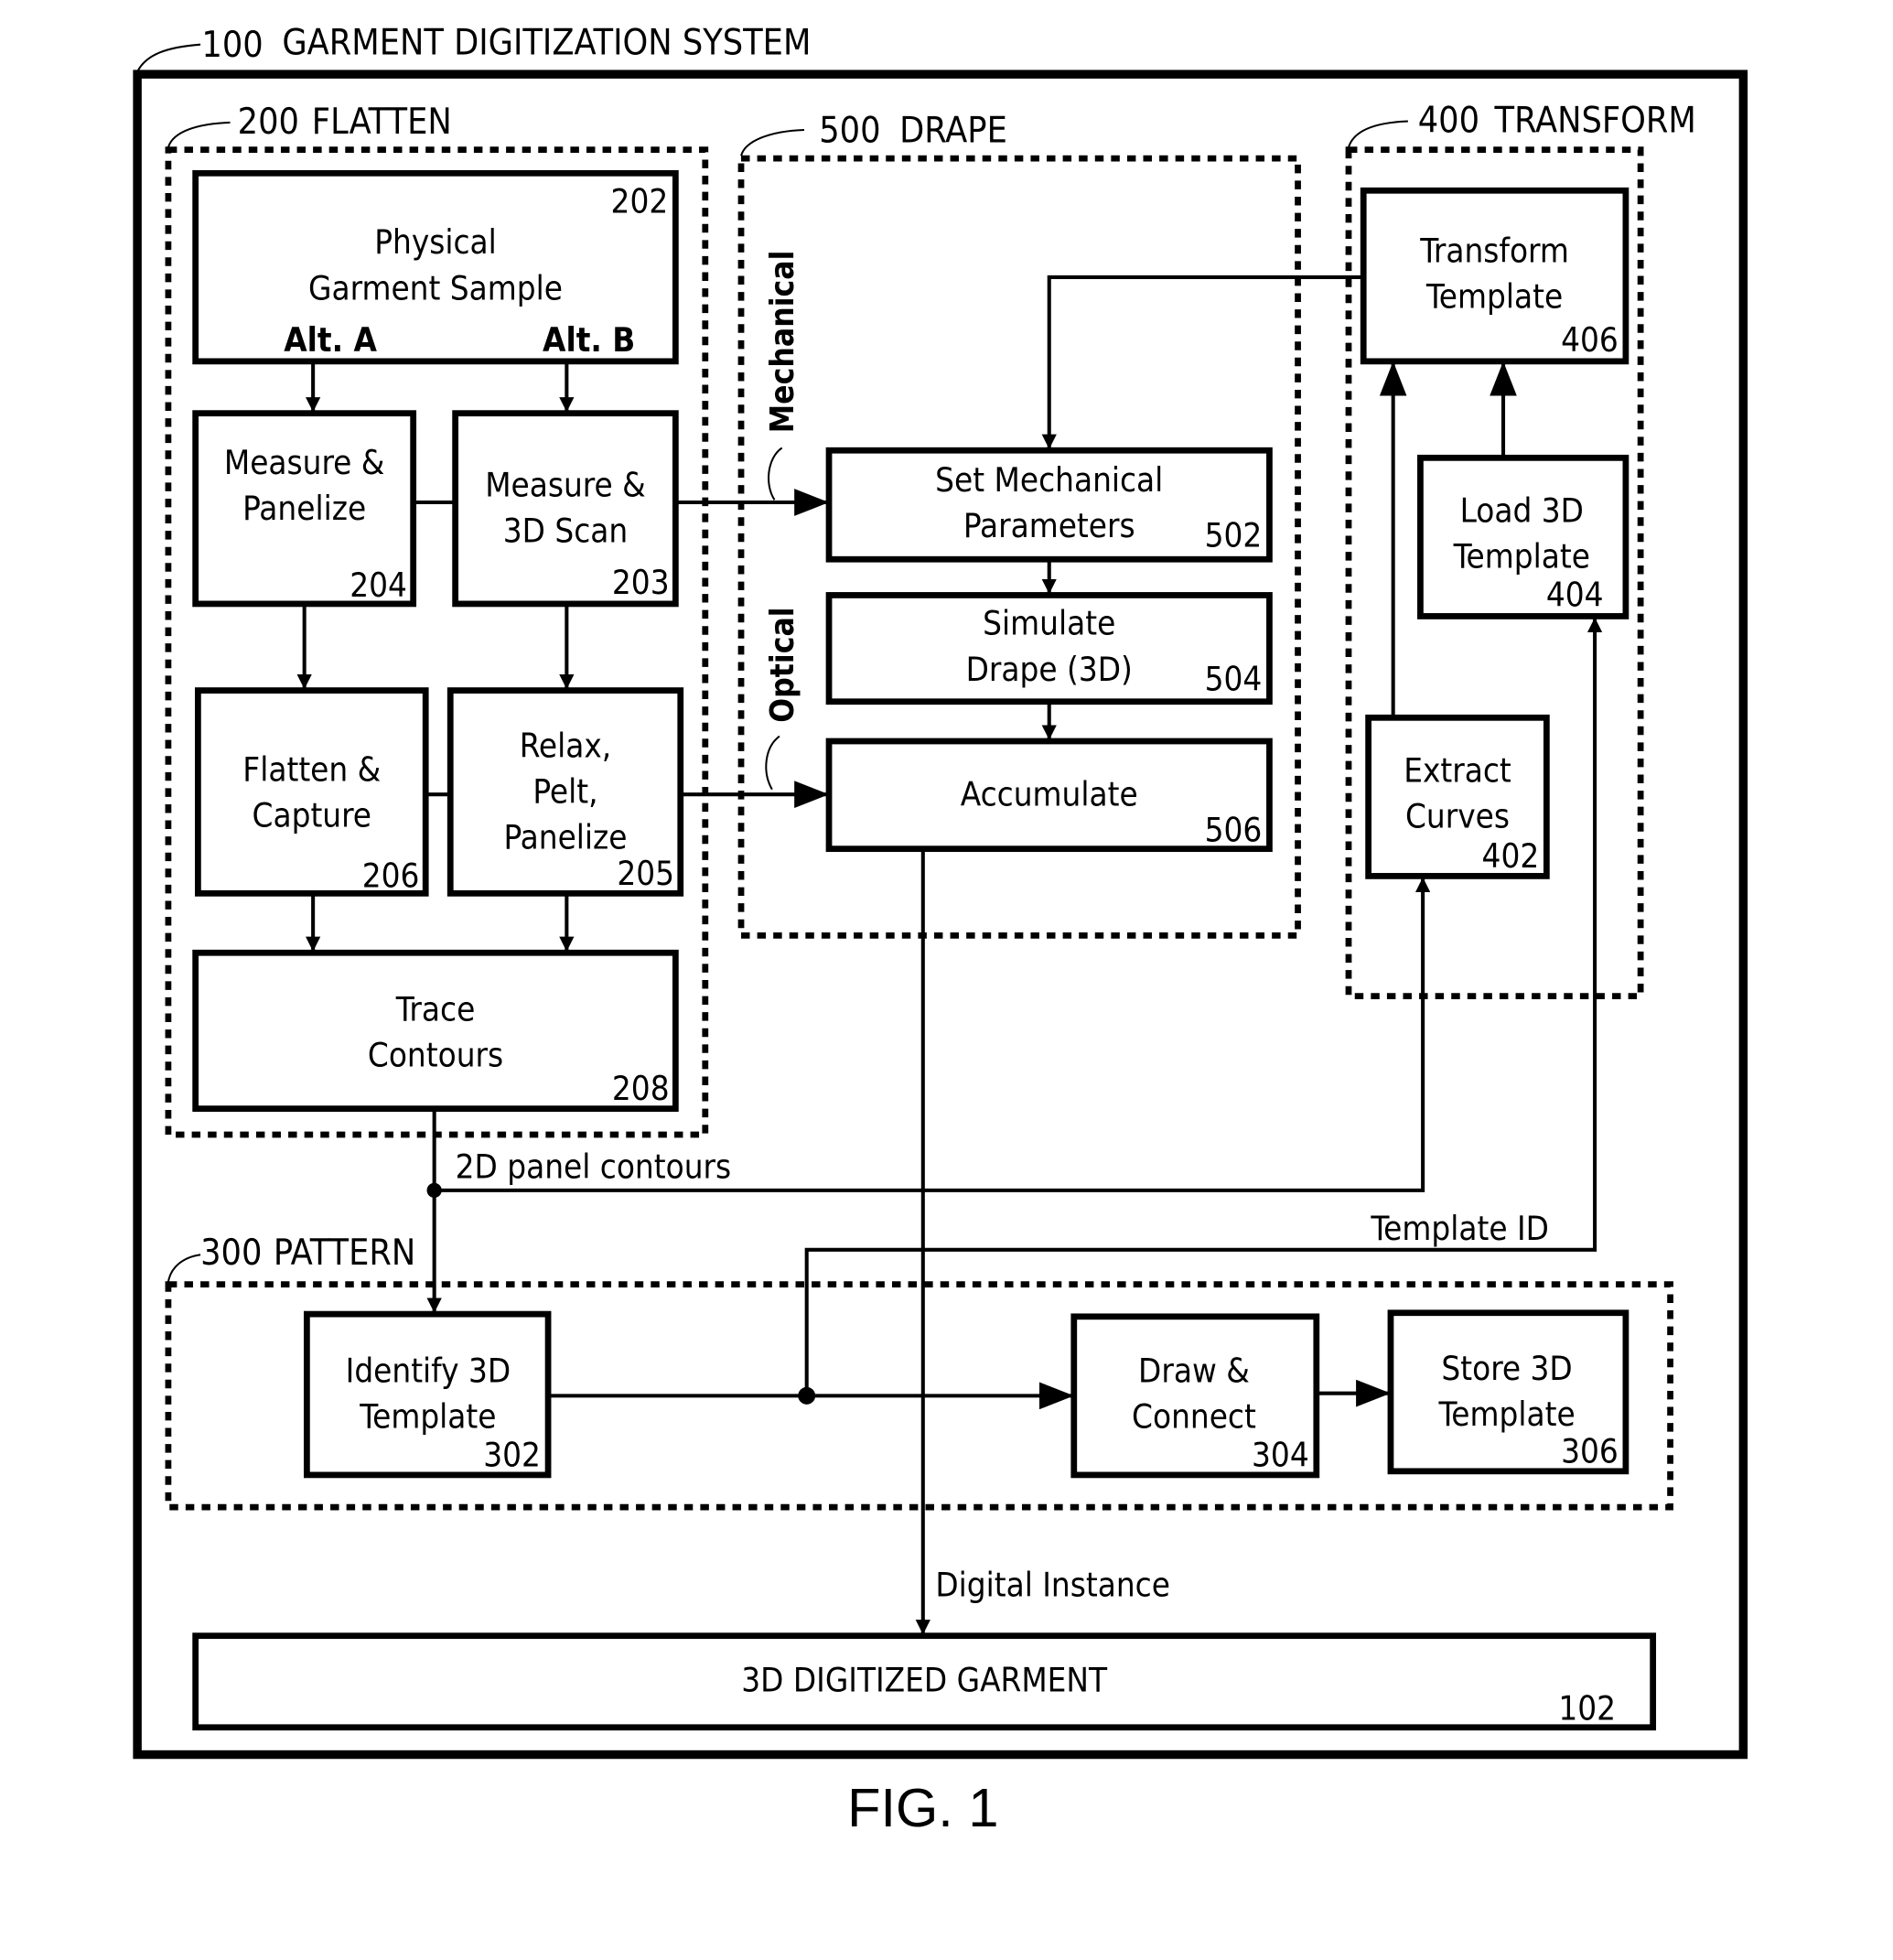 This screenshot has width=1893, height=1960. I want to click on svg-text: Relax,, so click(565, 746).